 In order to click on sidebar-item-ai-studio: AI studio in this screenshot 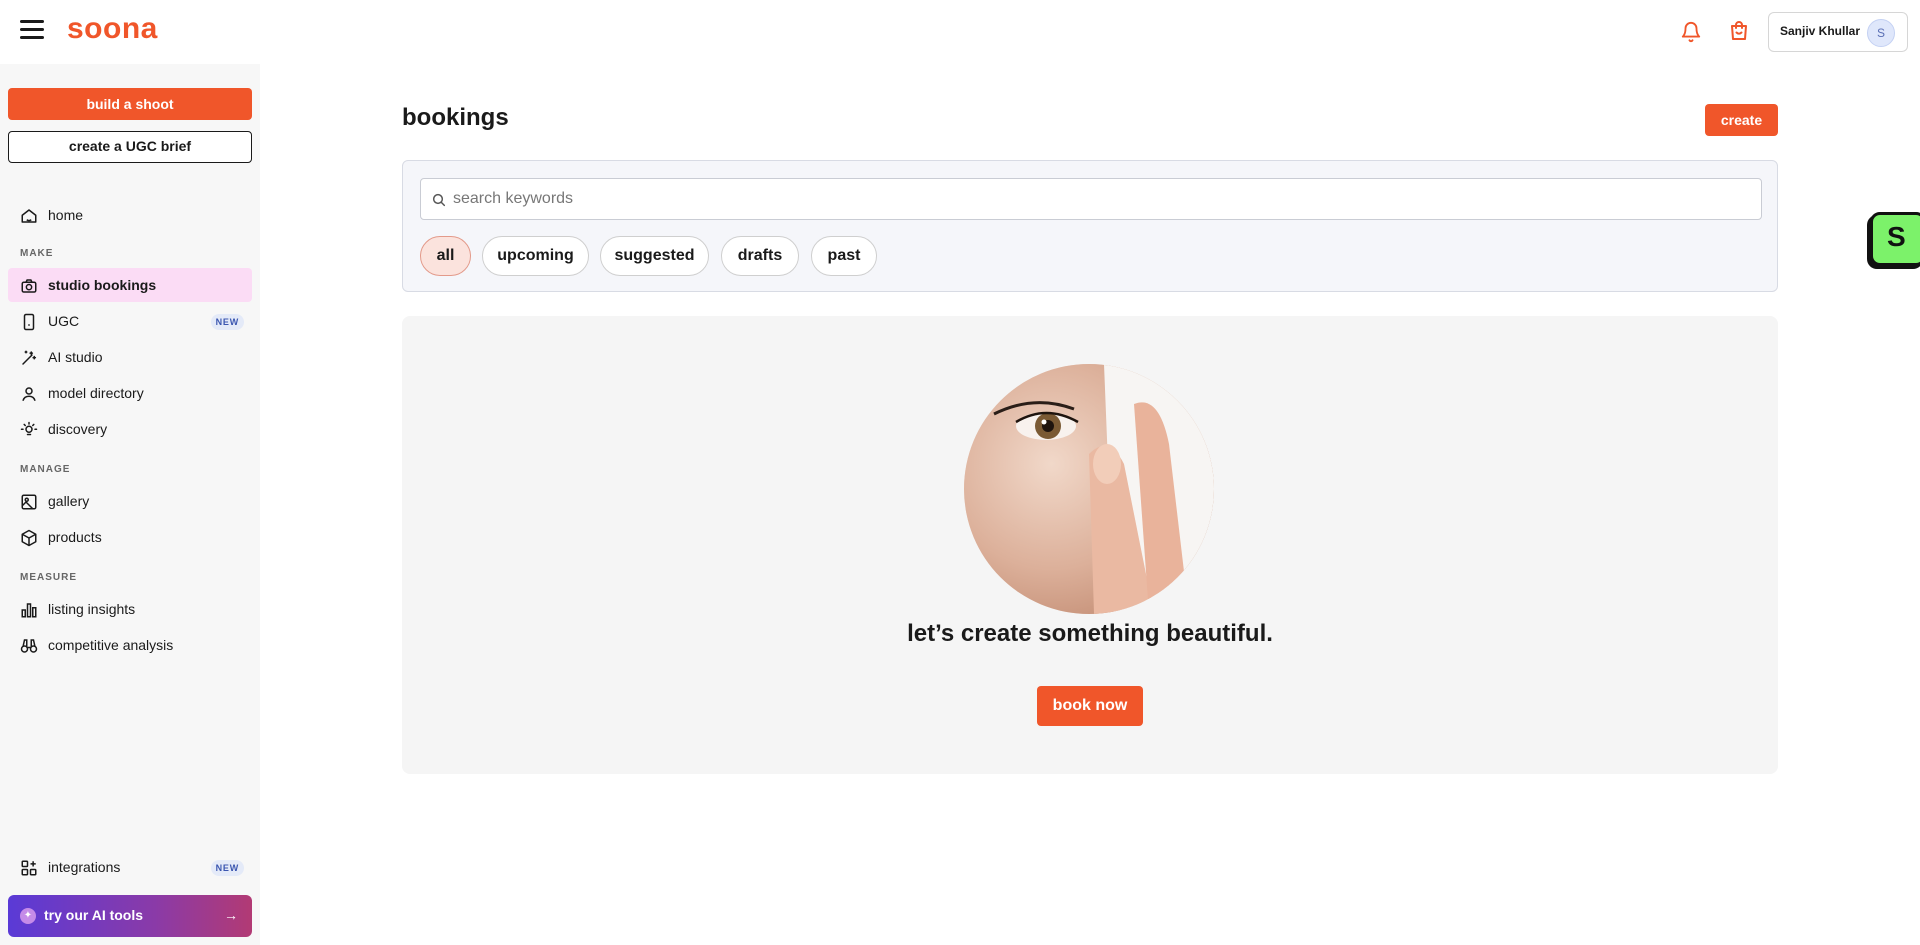, I will do `click(130, 357)`.